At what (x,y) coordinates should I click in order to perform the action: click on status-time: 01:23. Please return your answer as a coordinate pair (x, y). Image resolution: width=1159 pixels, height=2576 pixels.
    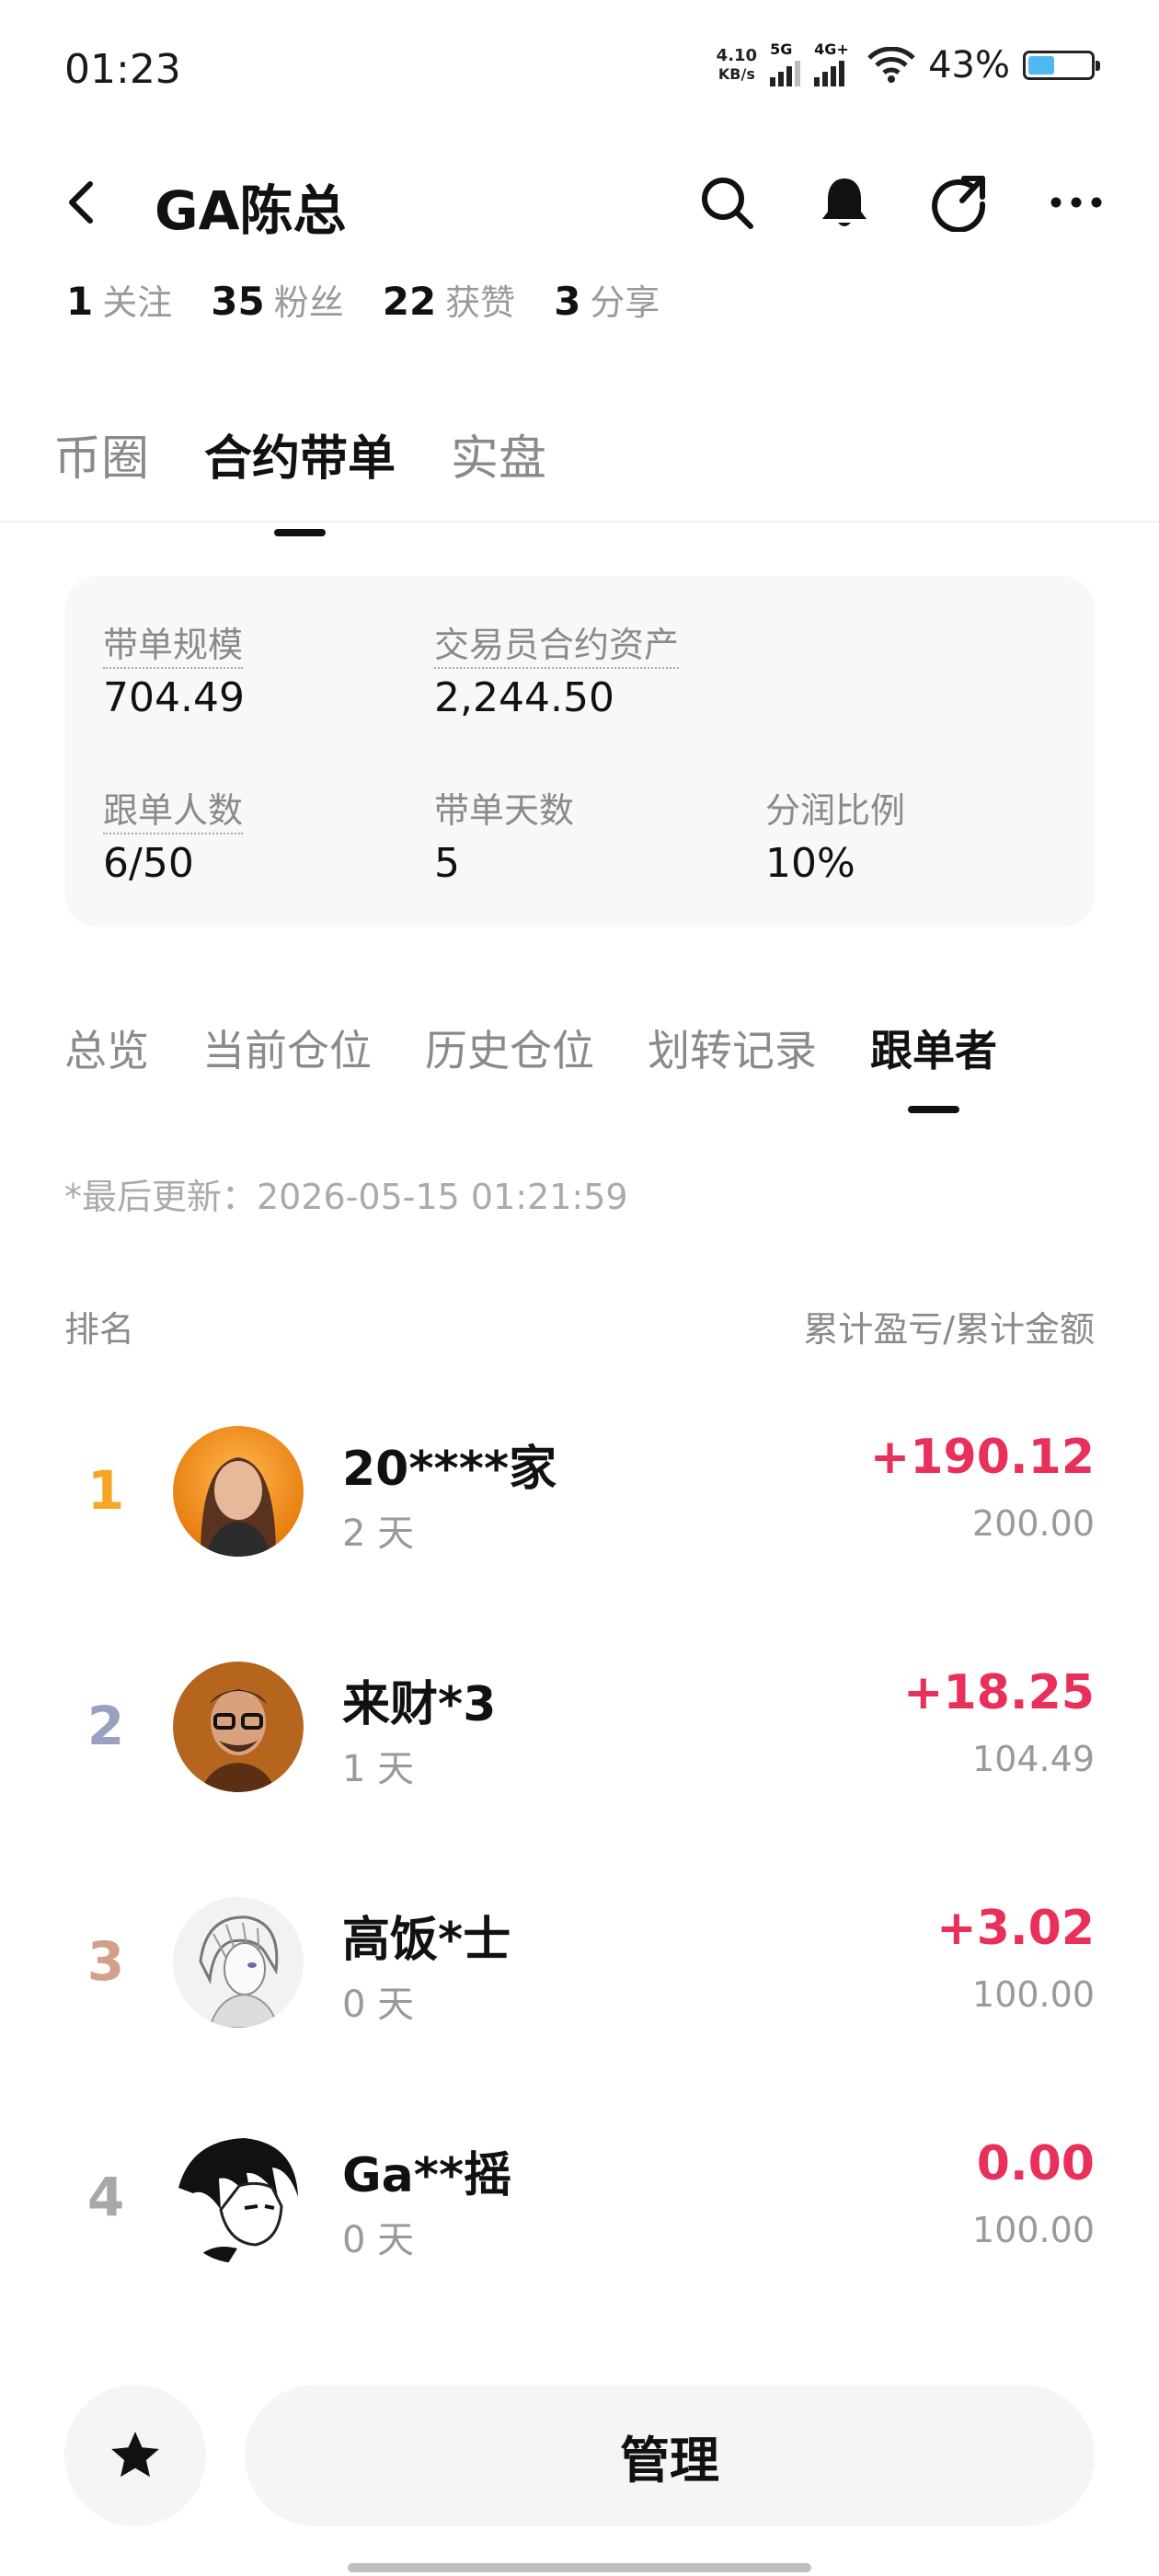
    Looking at the image, I should click on (122, 69).